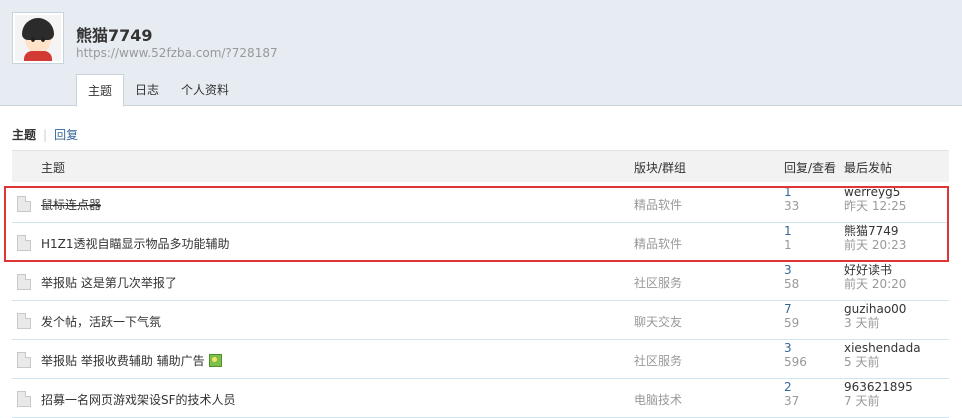 Image resolution: width=962 pixels, height=418 pixels. What do you see at coordinates (861, 401) in the screenshot?
I see `last-post-time: 7 天前` at bounding box center [861, 401].